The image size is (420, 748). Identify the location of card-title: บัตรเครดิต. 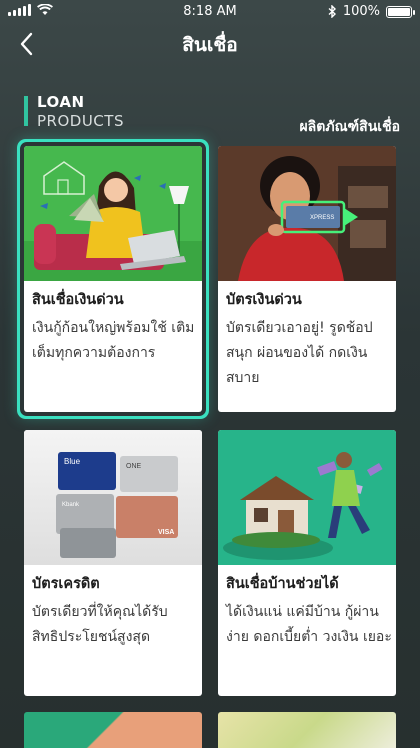
(66, 584).